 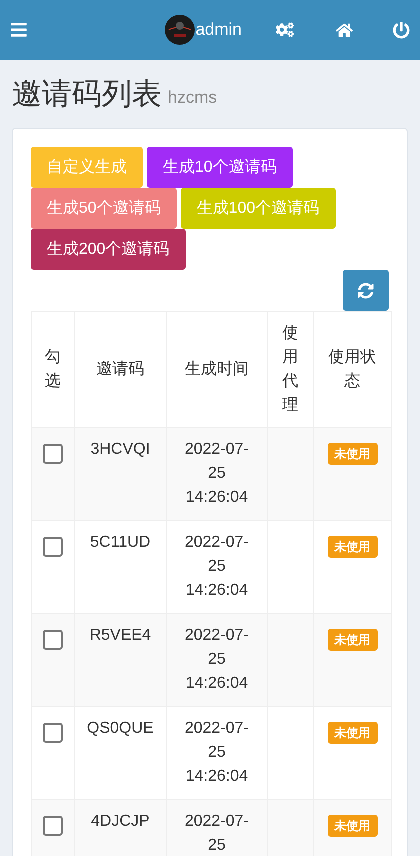 I want to click on page-title: 邀请码列表, so click(x=87, y=95).